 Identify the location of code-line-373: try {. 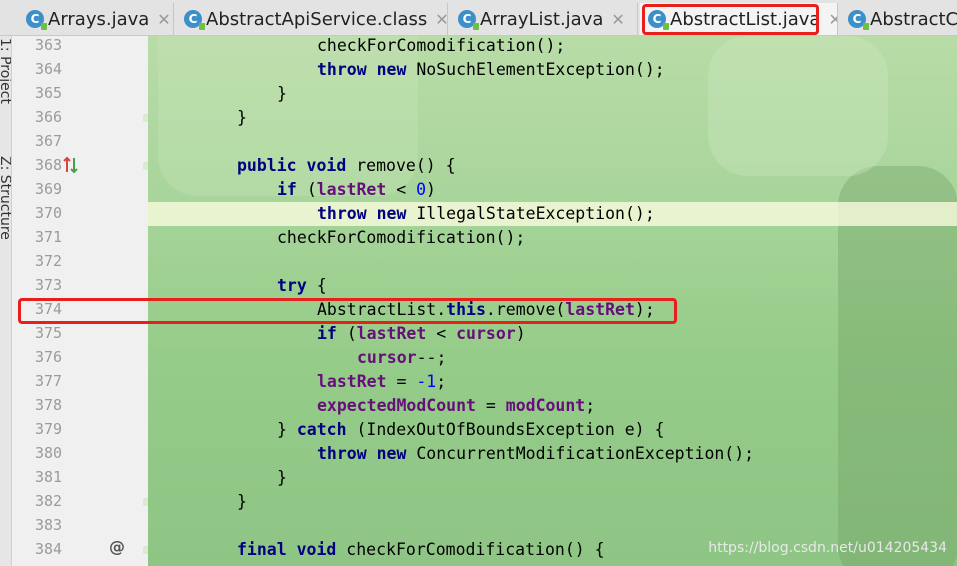
(302, 285).